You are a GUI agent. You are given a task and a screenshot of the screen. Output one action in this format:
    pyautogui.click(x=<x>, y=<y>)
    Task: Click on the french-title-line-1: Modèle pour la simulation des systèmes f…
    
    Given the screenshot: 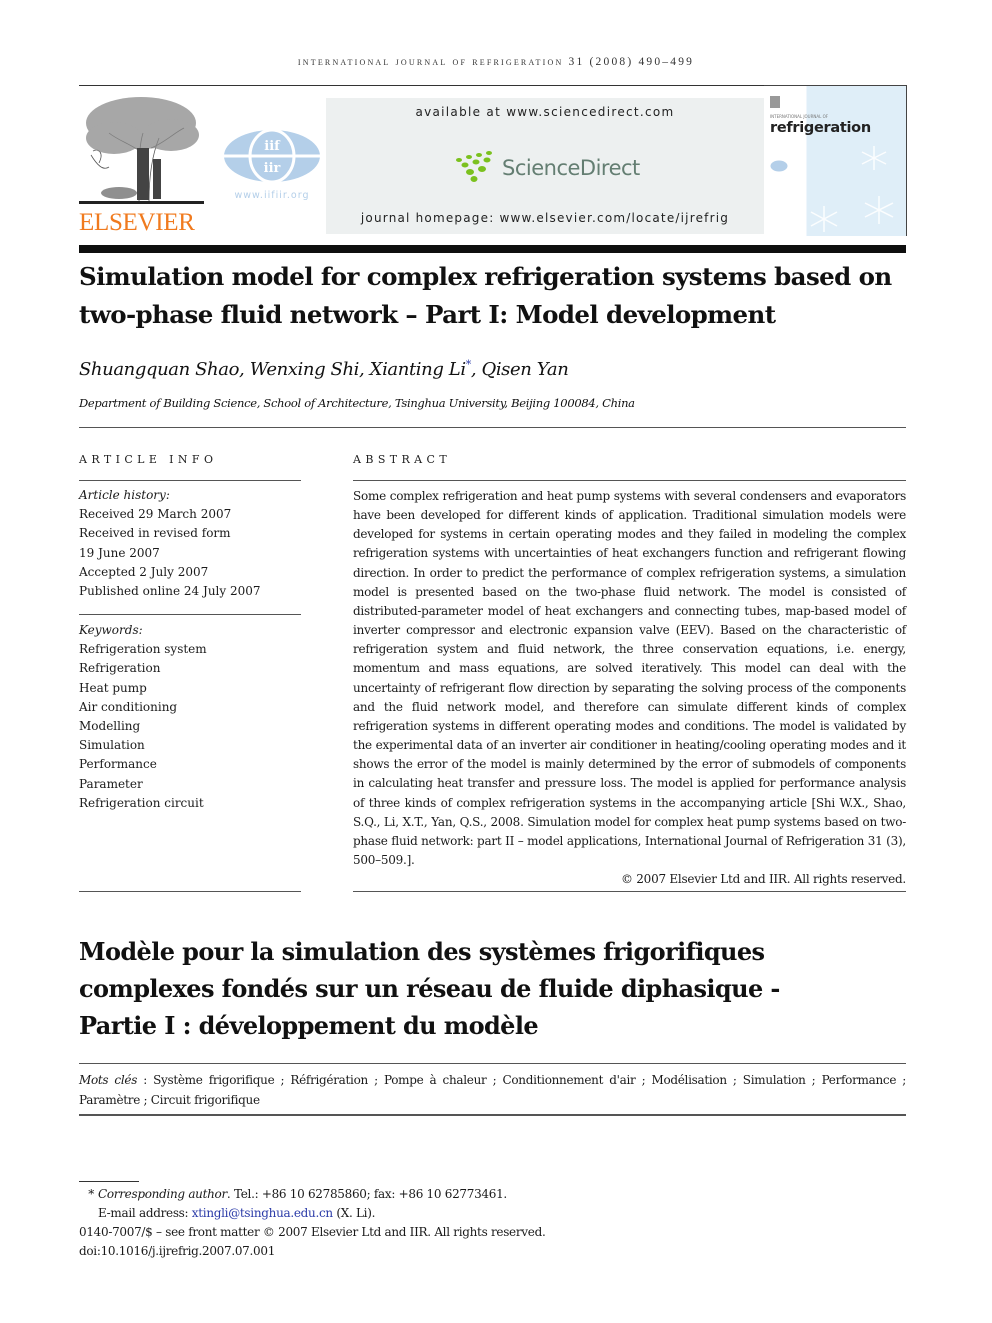 What is the action you would take?
    pyautogui.click(x=422, y=951)
    